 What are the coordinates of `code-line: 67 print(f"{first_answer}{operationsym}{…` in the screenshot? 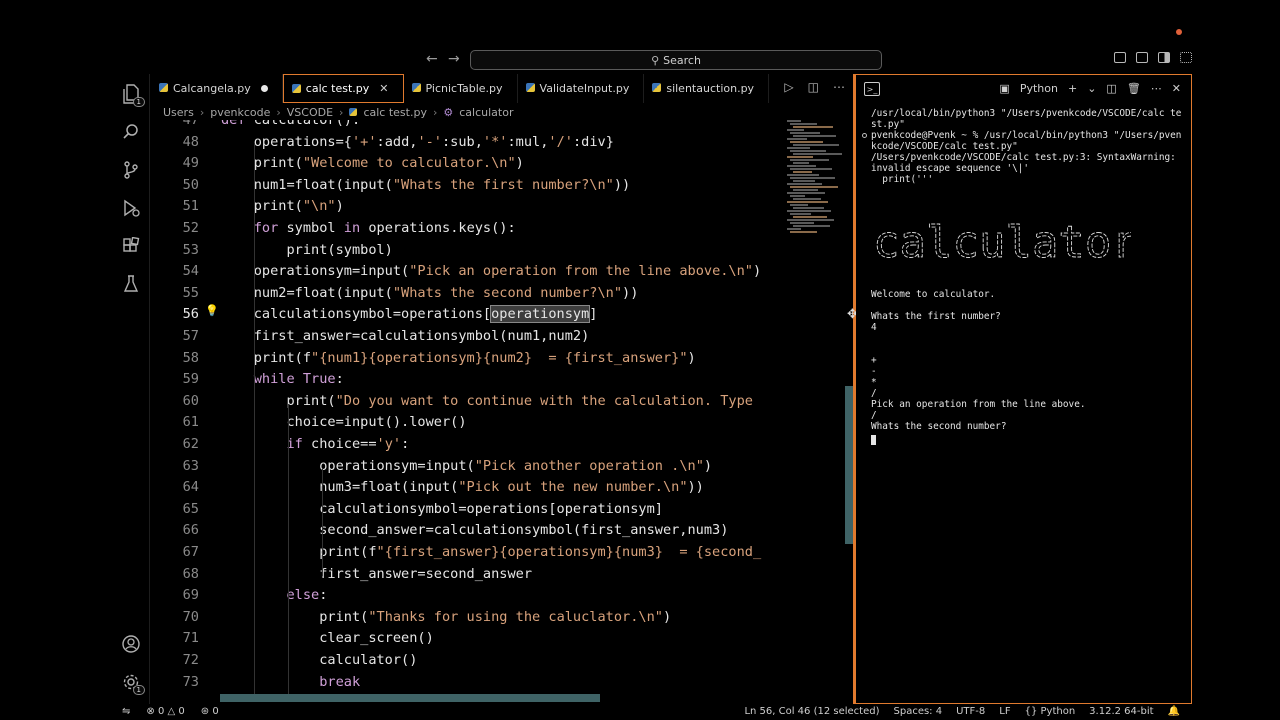 It's located at (471, 555).